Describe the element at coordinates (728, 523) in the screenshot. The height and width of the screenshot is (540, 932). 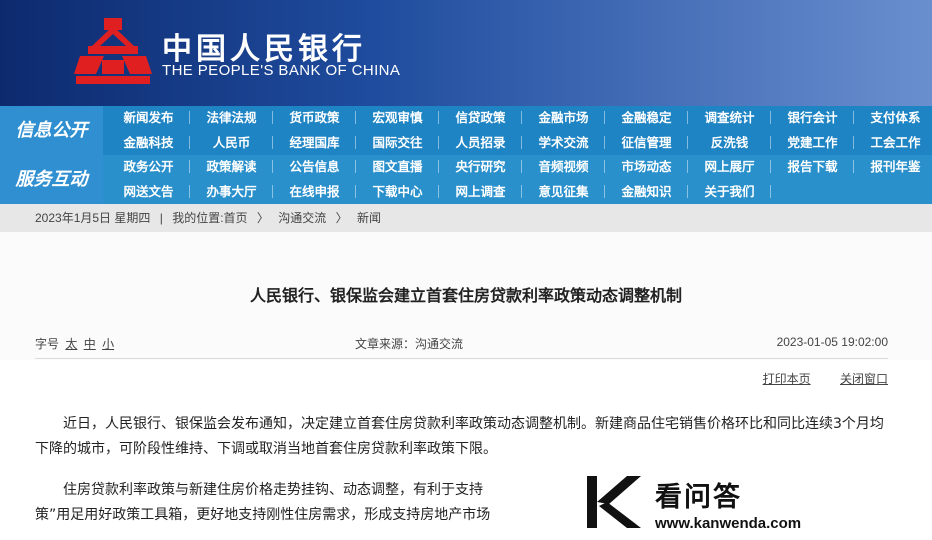
I see `watermark-url: www.kanwenda.com` at that location.